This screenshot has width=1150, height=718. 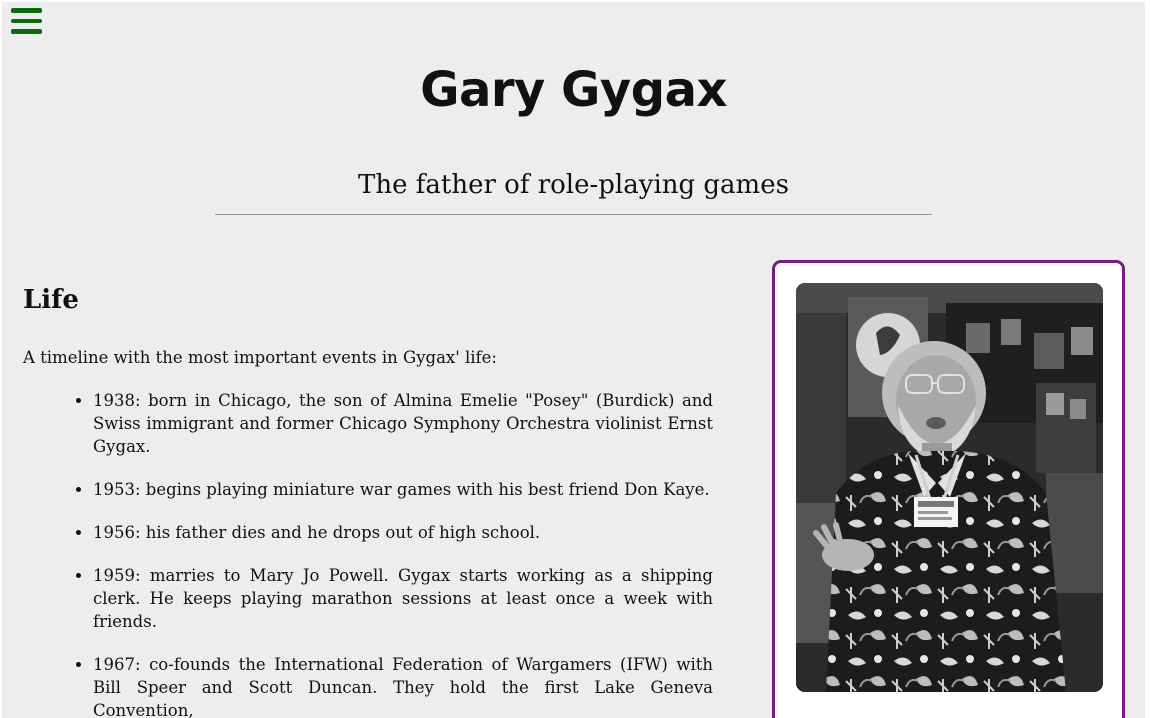 I want to click on page-subtitle: The father of role-playing games, so click(x=573, y=185).